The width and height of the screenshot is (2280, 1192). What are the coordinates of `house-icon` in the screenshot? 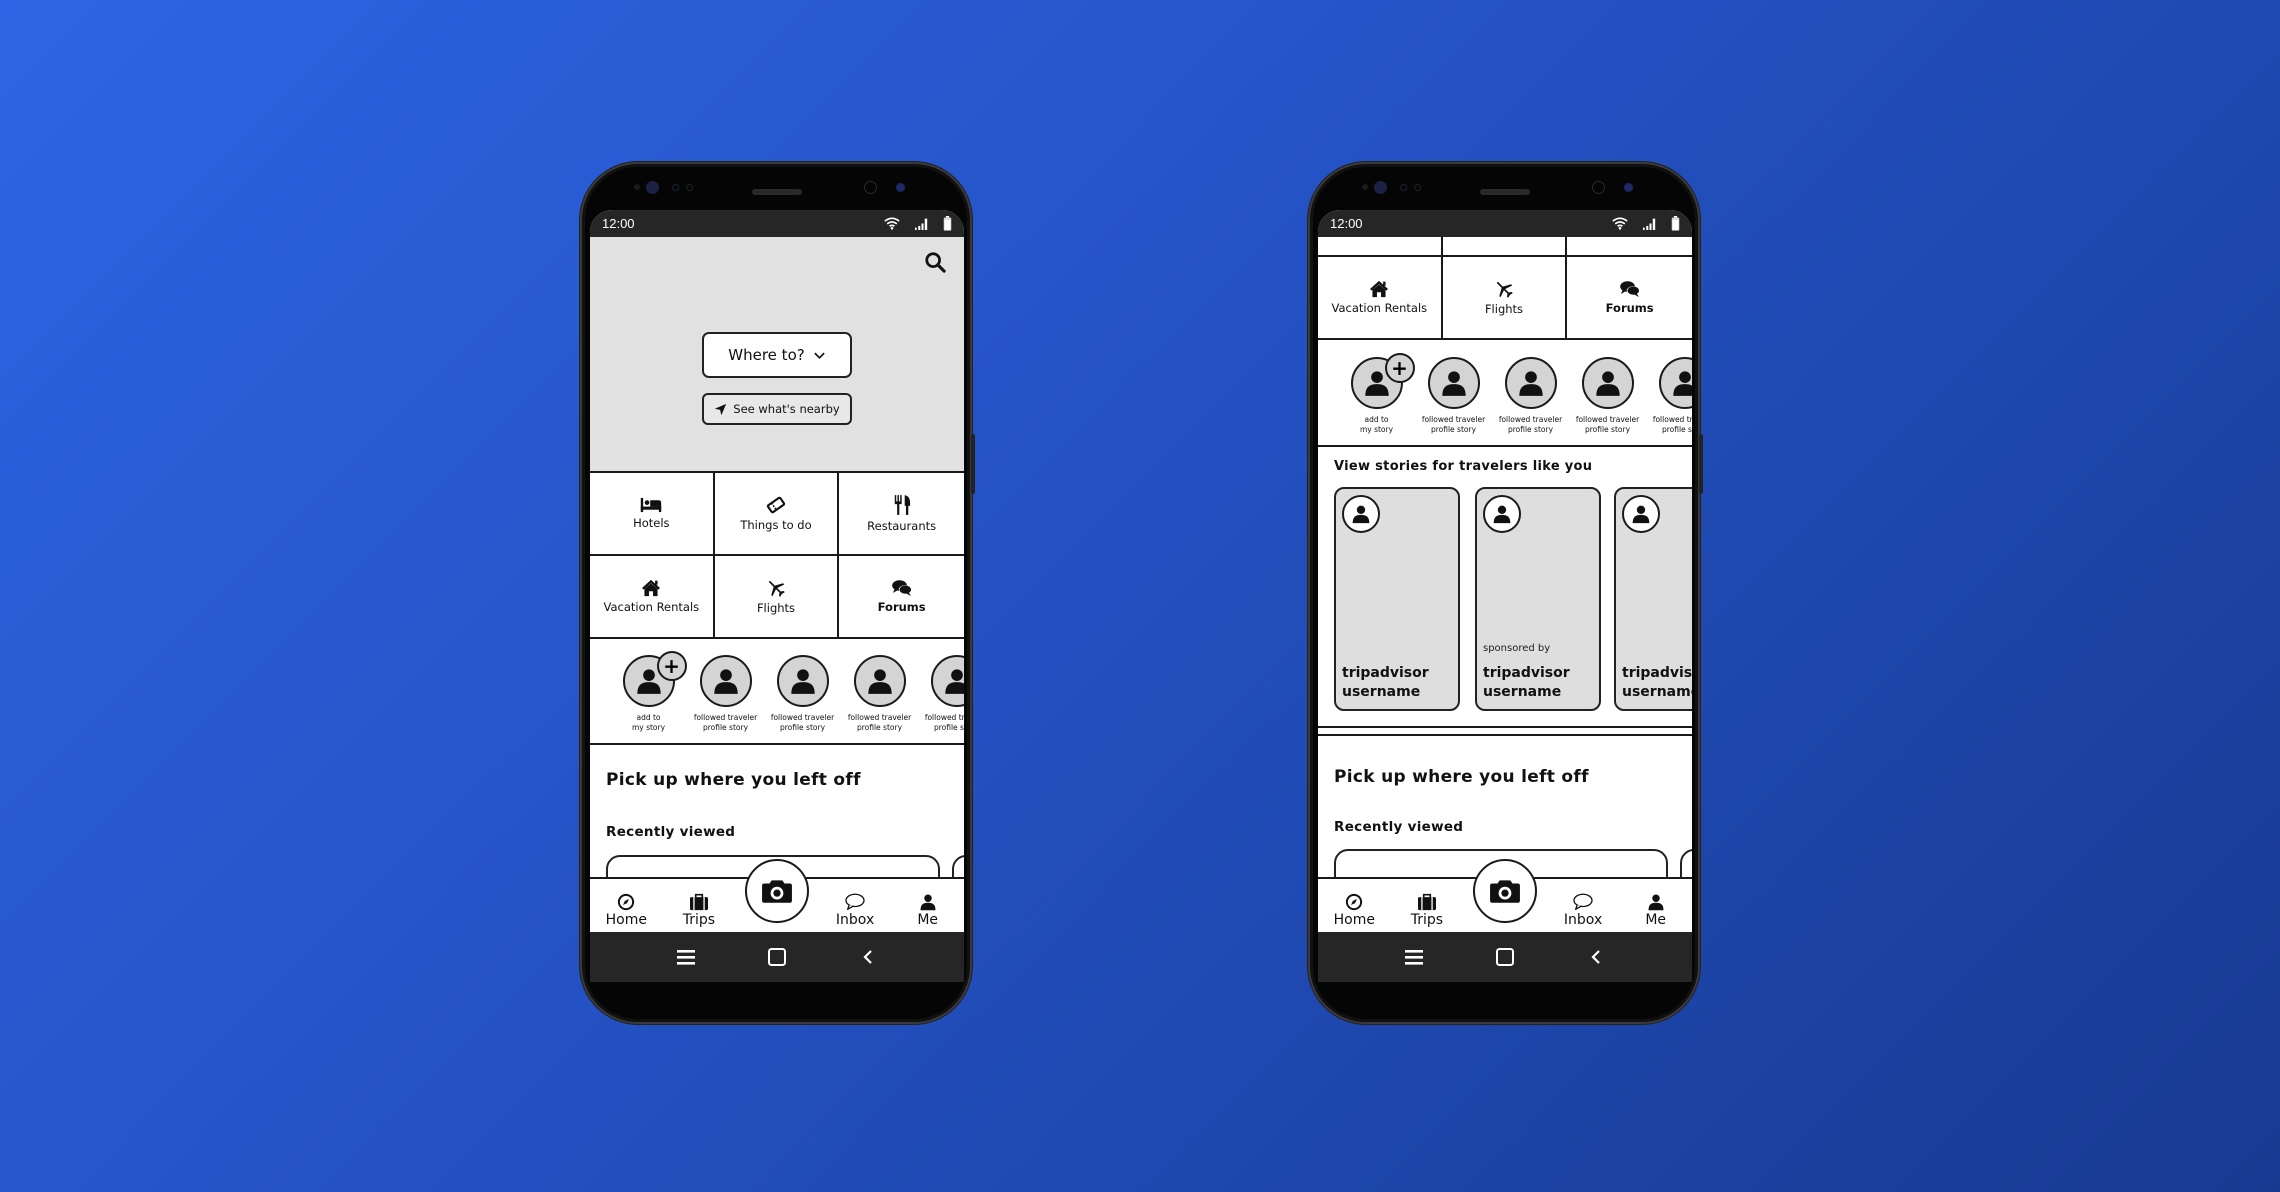 It's located at (1379, 289).